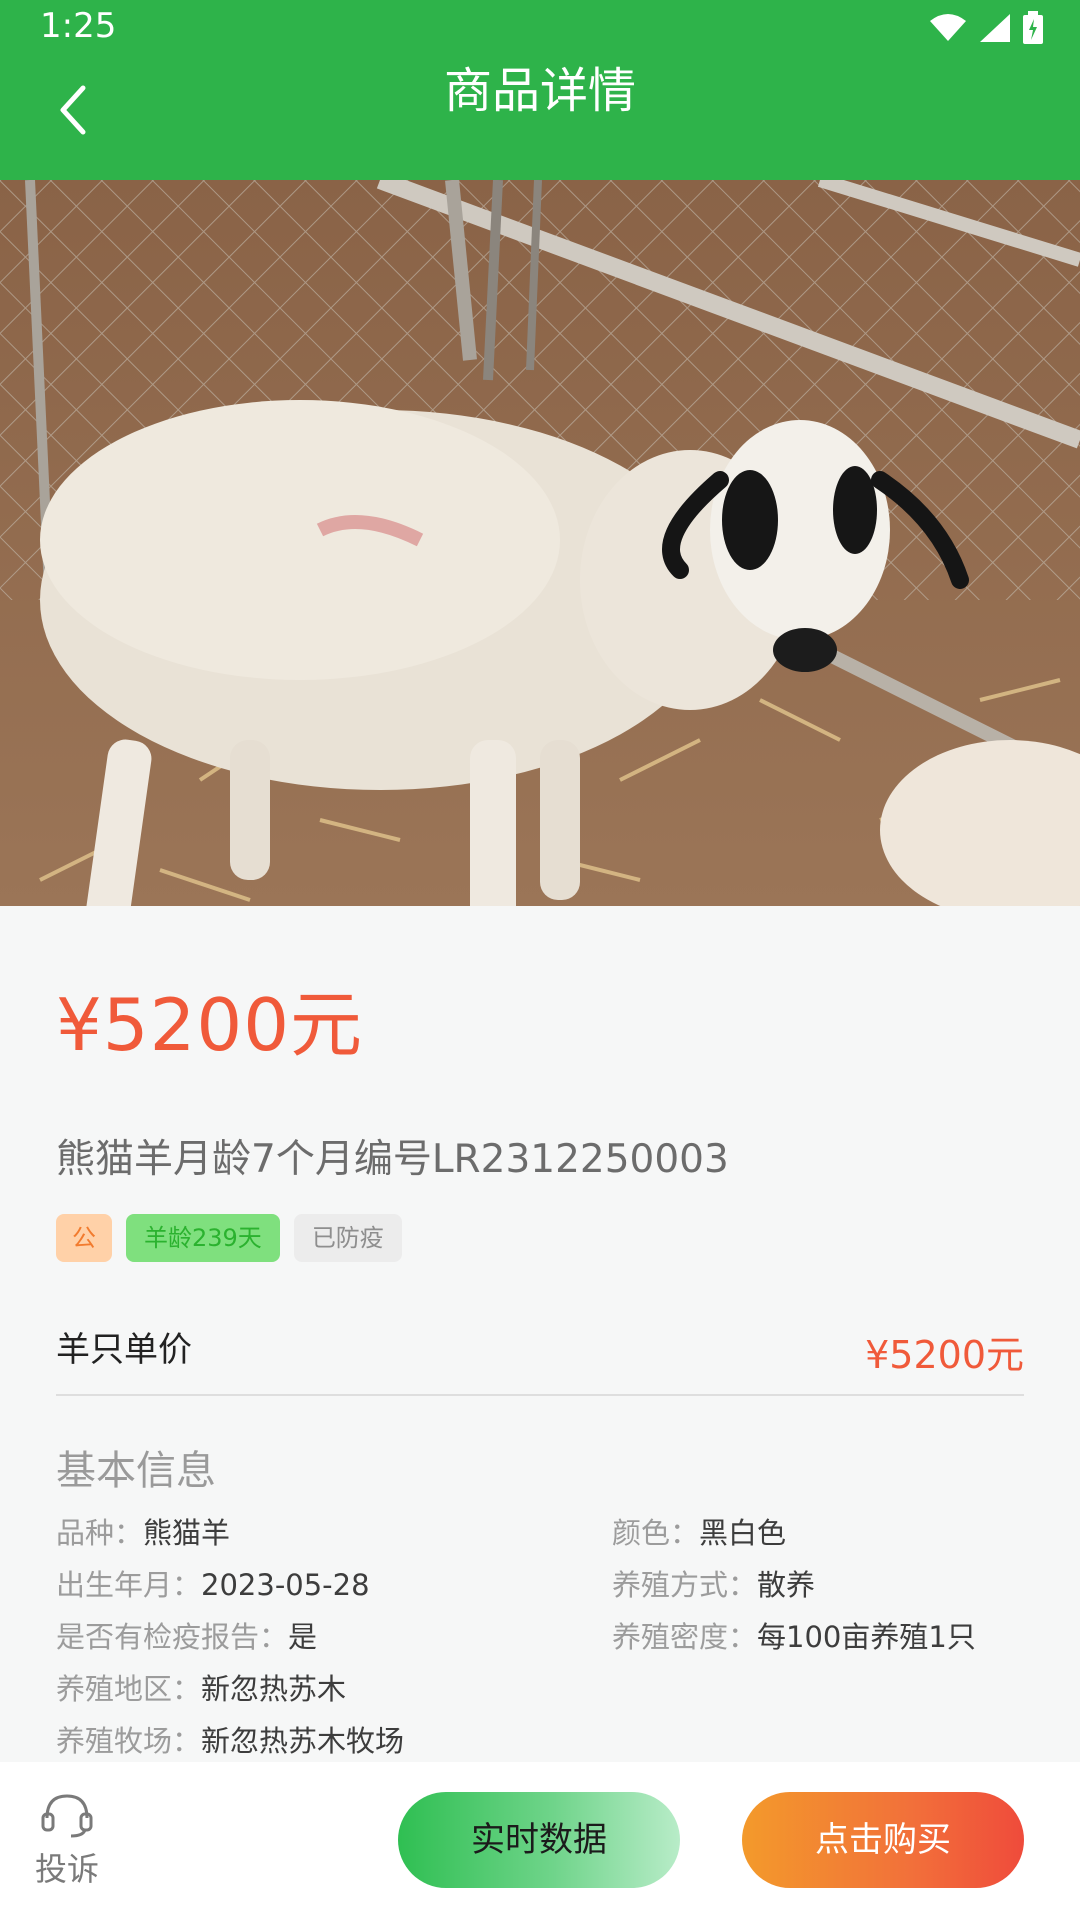  I want to click on info-value: 2023-05-28, so click(285, 1585).